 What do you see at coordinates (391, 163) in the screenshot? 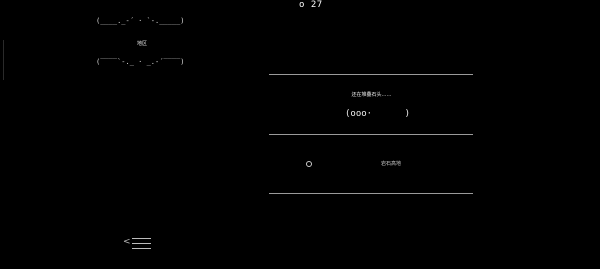
I see `list-item: 岩石高地` at bounding box center [391, 163].